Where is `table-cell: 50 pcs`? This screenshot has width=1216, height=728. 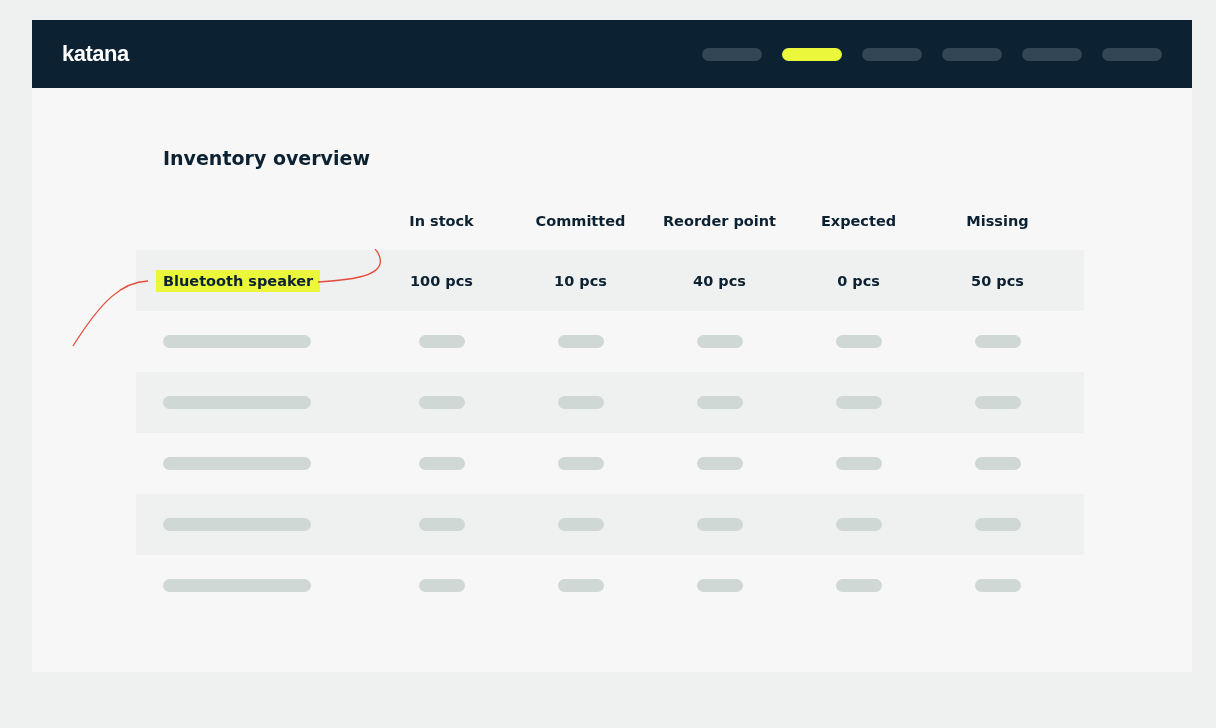 table-cell: 50 pcs is located at coordinates (997, 280).